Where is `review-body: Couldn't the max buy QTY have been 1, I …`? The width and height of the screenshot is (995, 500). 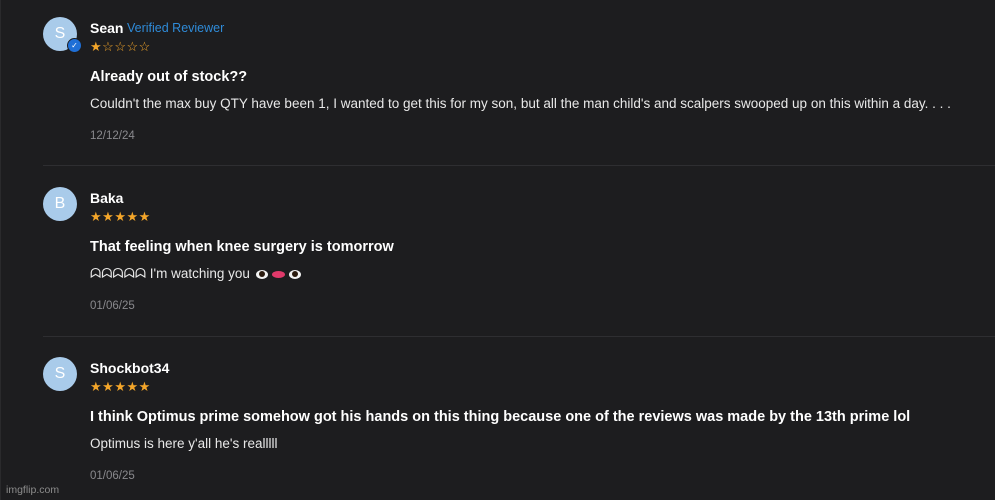
review-body: Couldn't the max buy QTY have been 1, I … is located at coordinates (520, 103).